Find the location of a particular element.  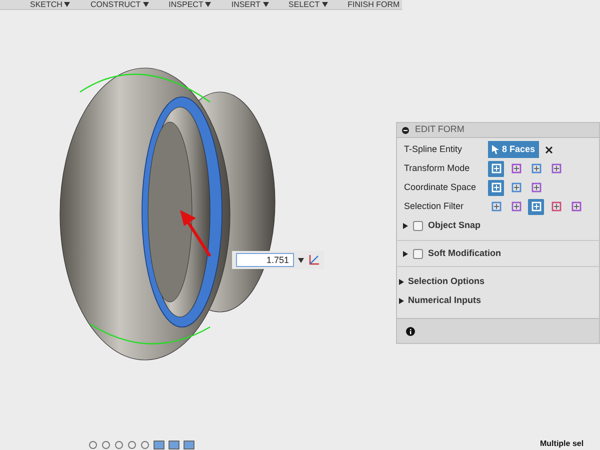

arrow-manipulator-drawing is located at coordinates (196, 233).